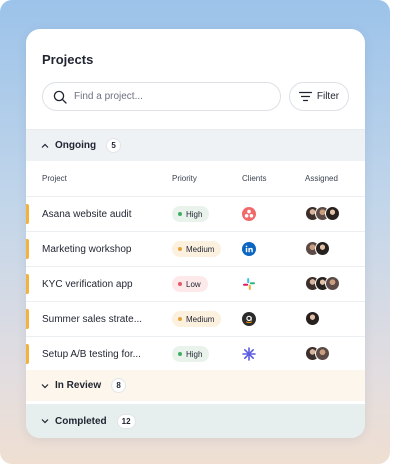 Image resolution: width=396 pixels, height=464 pixels. Describe the element at coordinates (81, 421) in the screenshot. I see `group-label: Completed` at that location.